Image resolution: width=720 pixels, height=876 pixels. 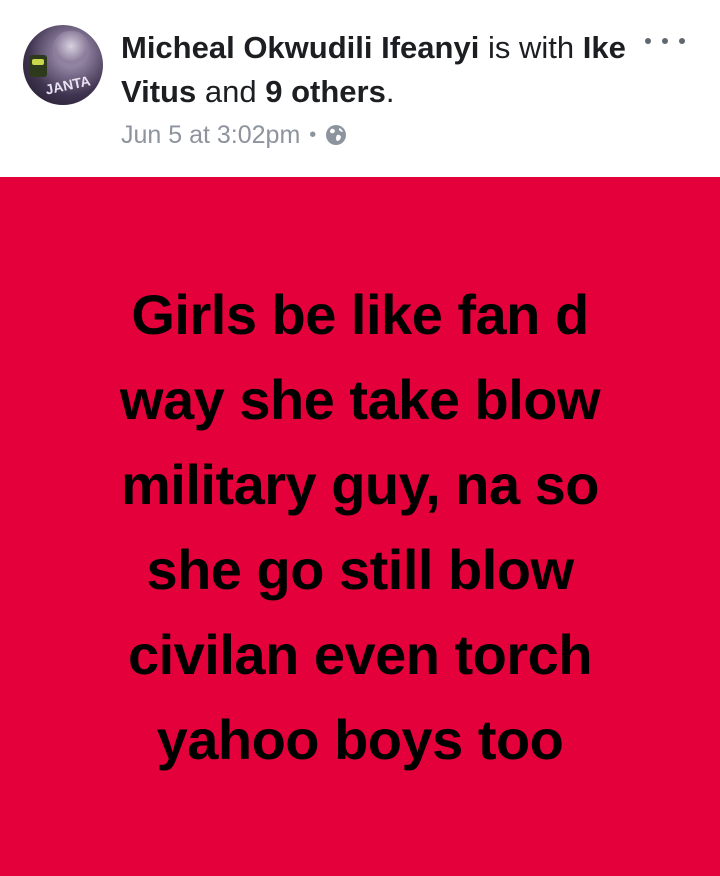 I want to click on avatar-text: JANTA, so click(x=67, y=85).